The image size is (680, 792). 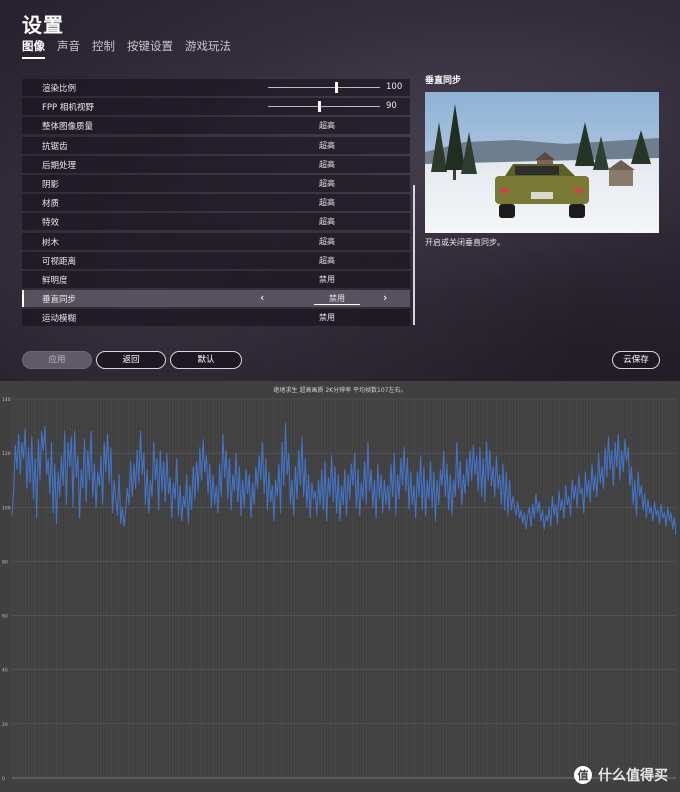 I want to click on setting-row-effects: 特效 超高, so click(x=216, y=222).